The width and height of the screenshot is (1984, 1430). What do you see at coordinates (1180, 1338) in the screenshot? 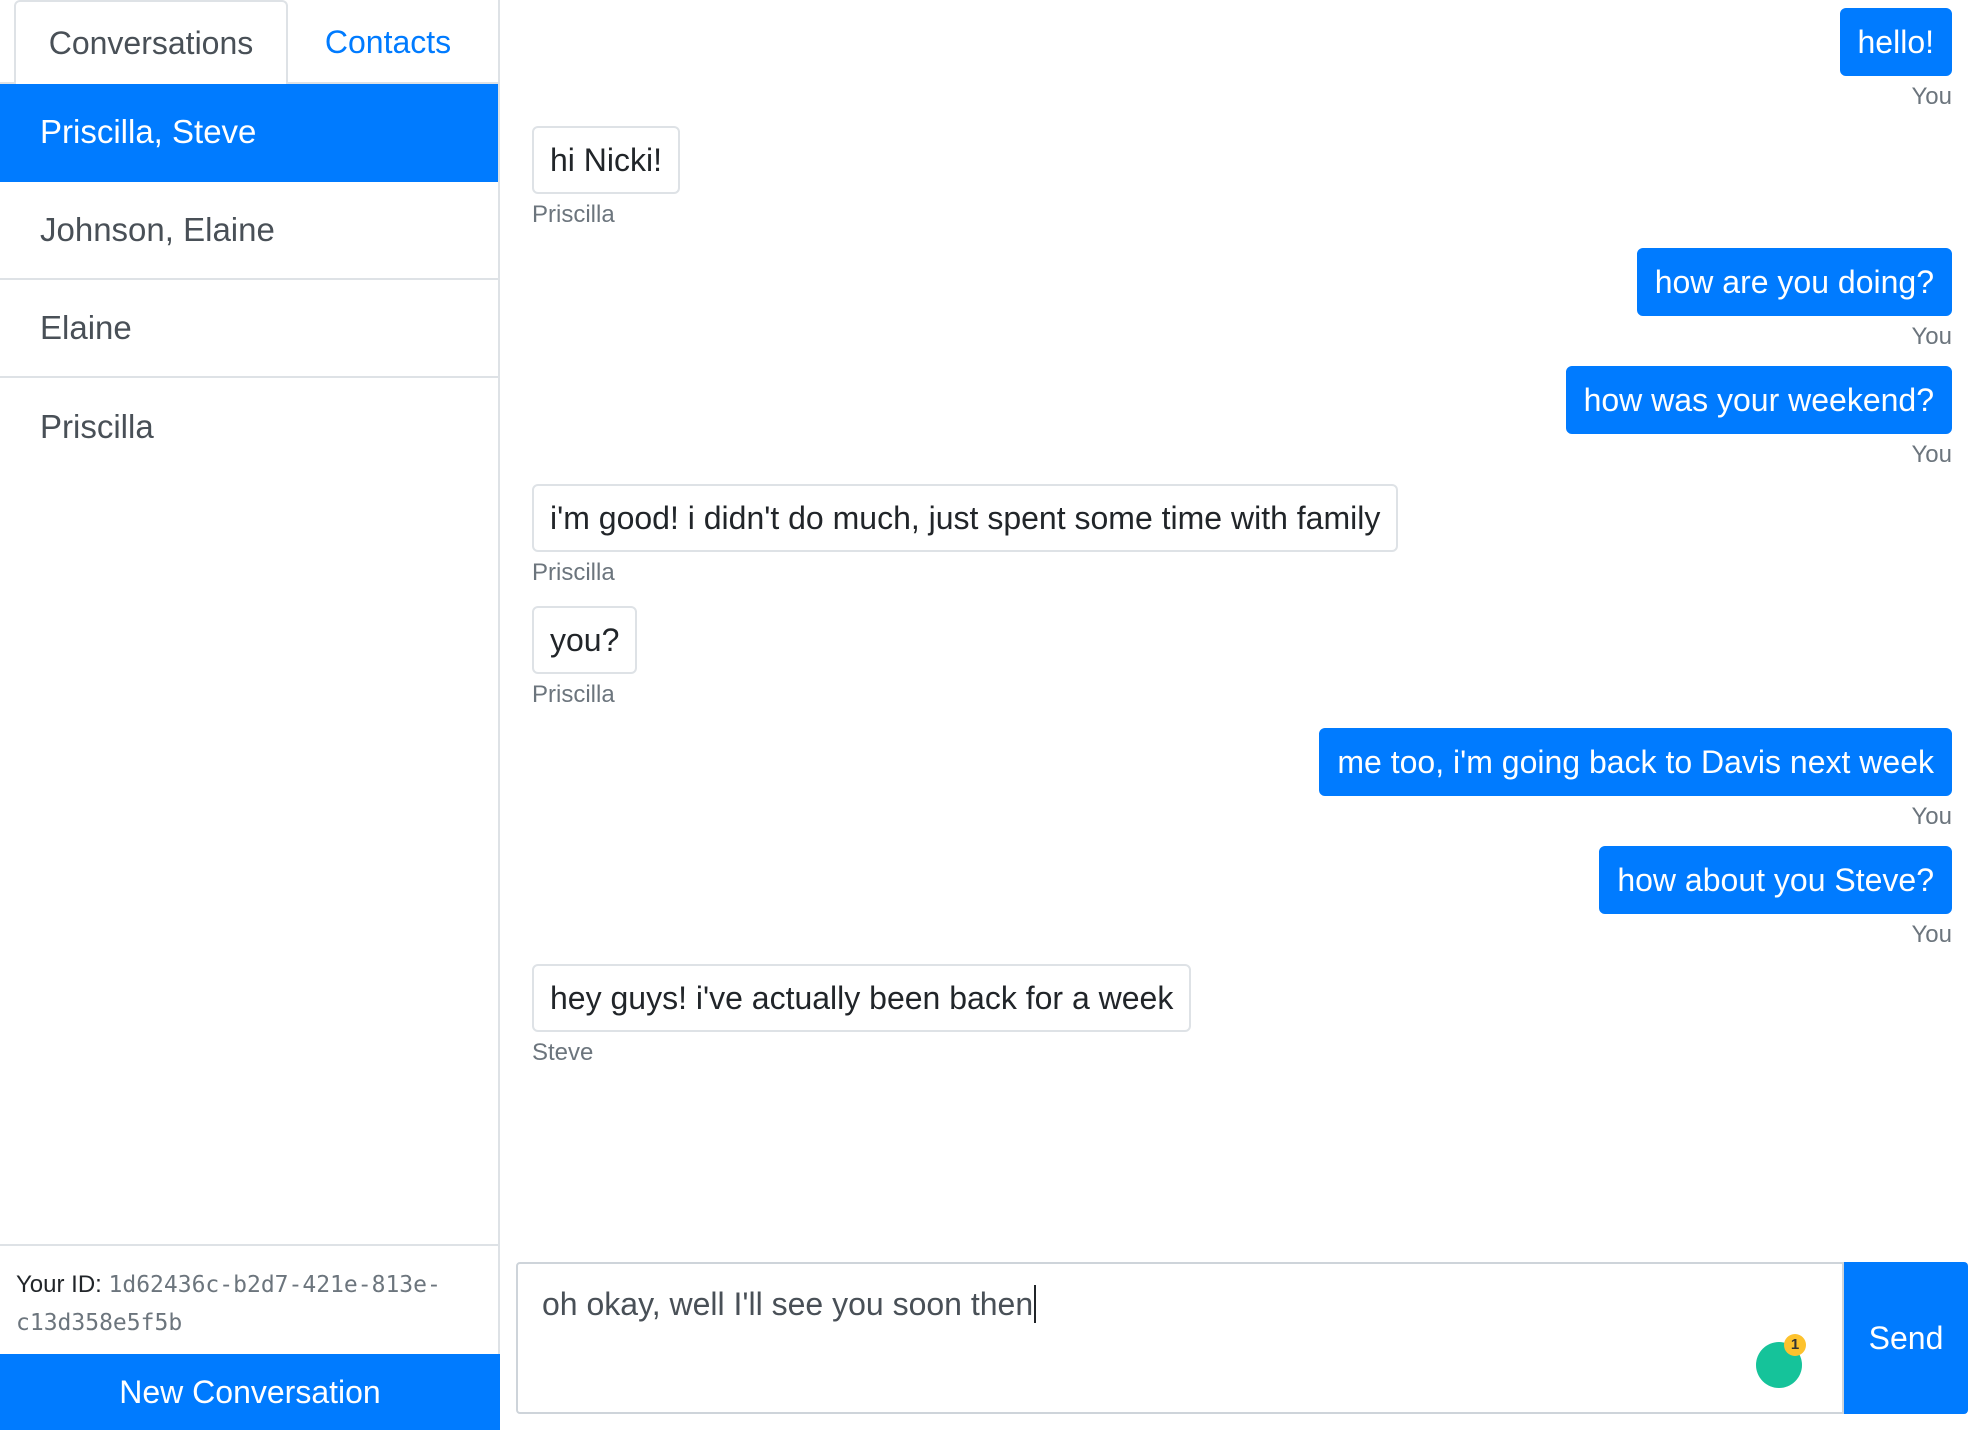
I see `message-input: oh okay, well I'll see you soon then 1` at bounding box center [1180, 1338].